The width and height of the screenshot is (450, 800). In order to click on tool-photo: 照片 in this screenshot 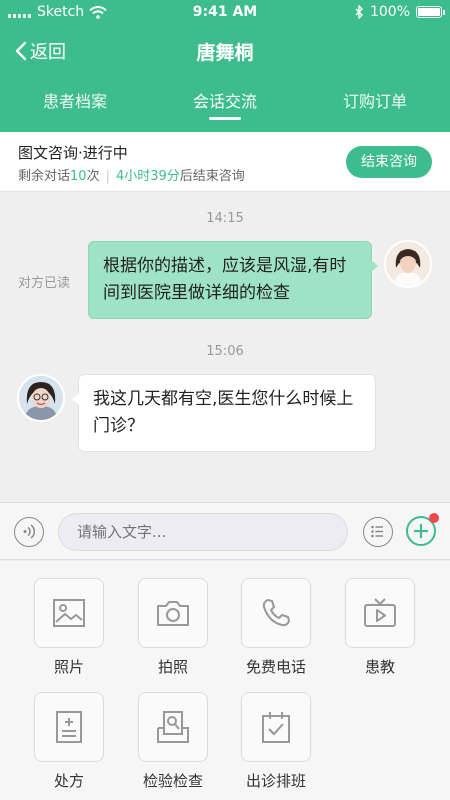, I will do `click(69, 627)`.